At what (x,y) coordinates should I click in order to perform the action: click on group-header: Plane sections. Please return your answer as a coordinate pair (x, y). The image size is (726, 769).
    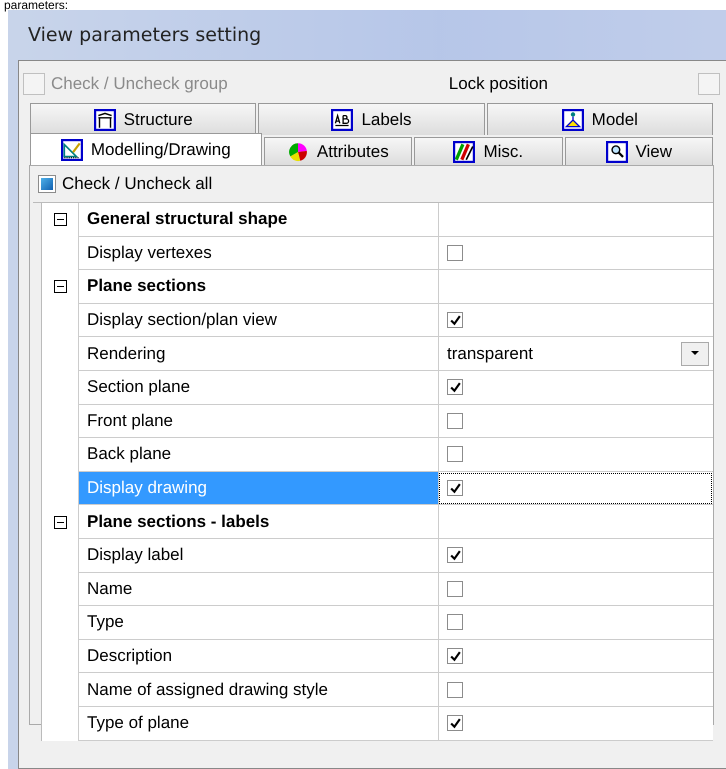
    Looking at the image, I should click on (258, 287).